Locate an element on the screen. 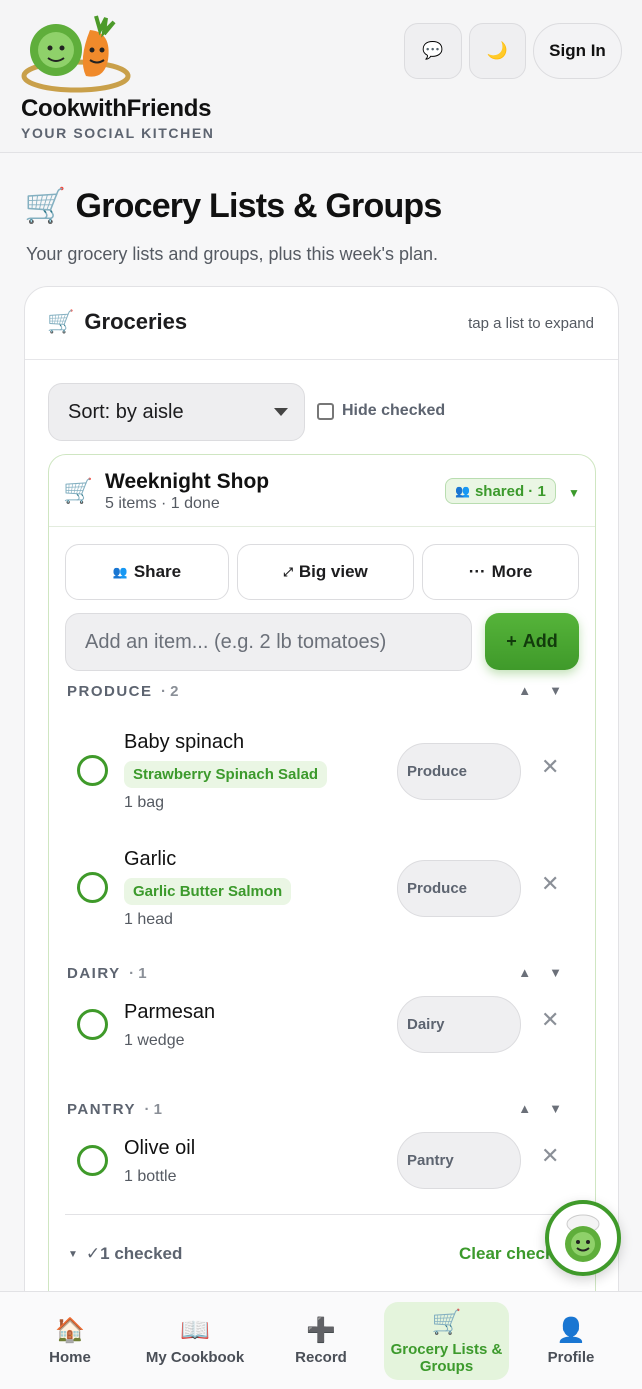  expand-hint: tap a list to expand is located at coordinates (531, 323).